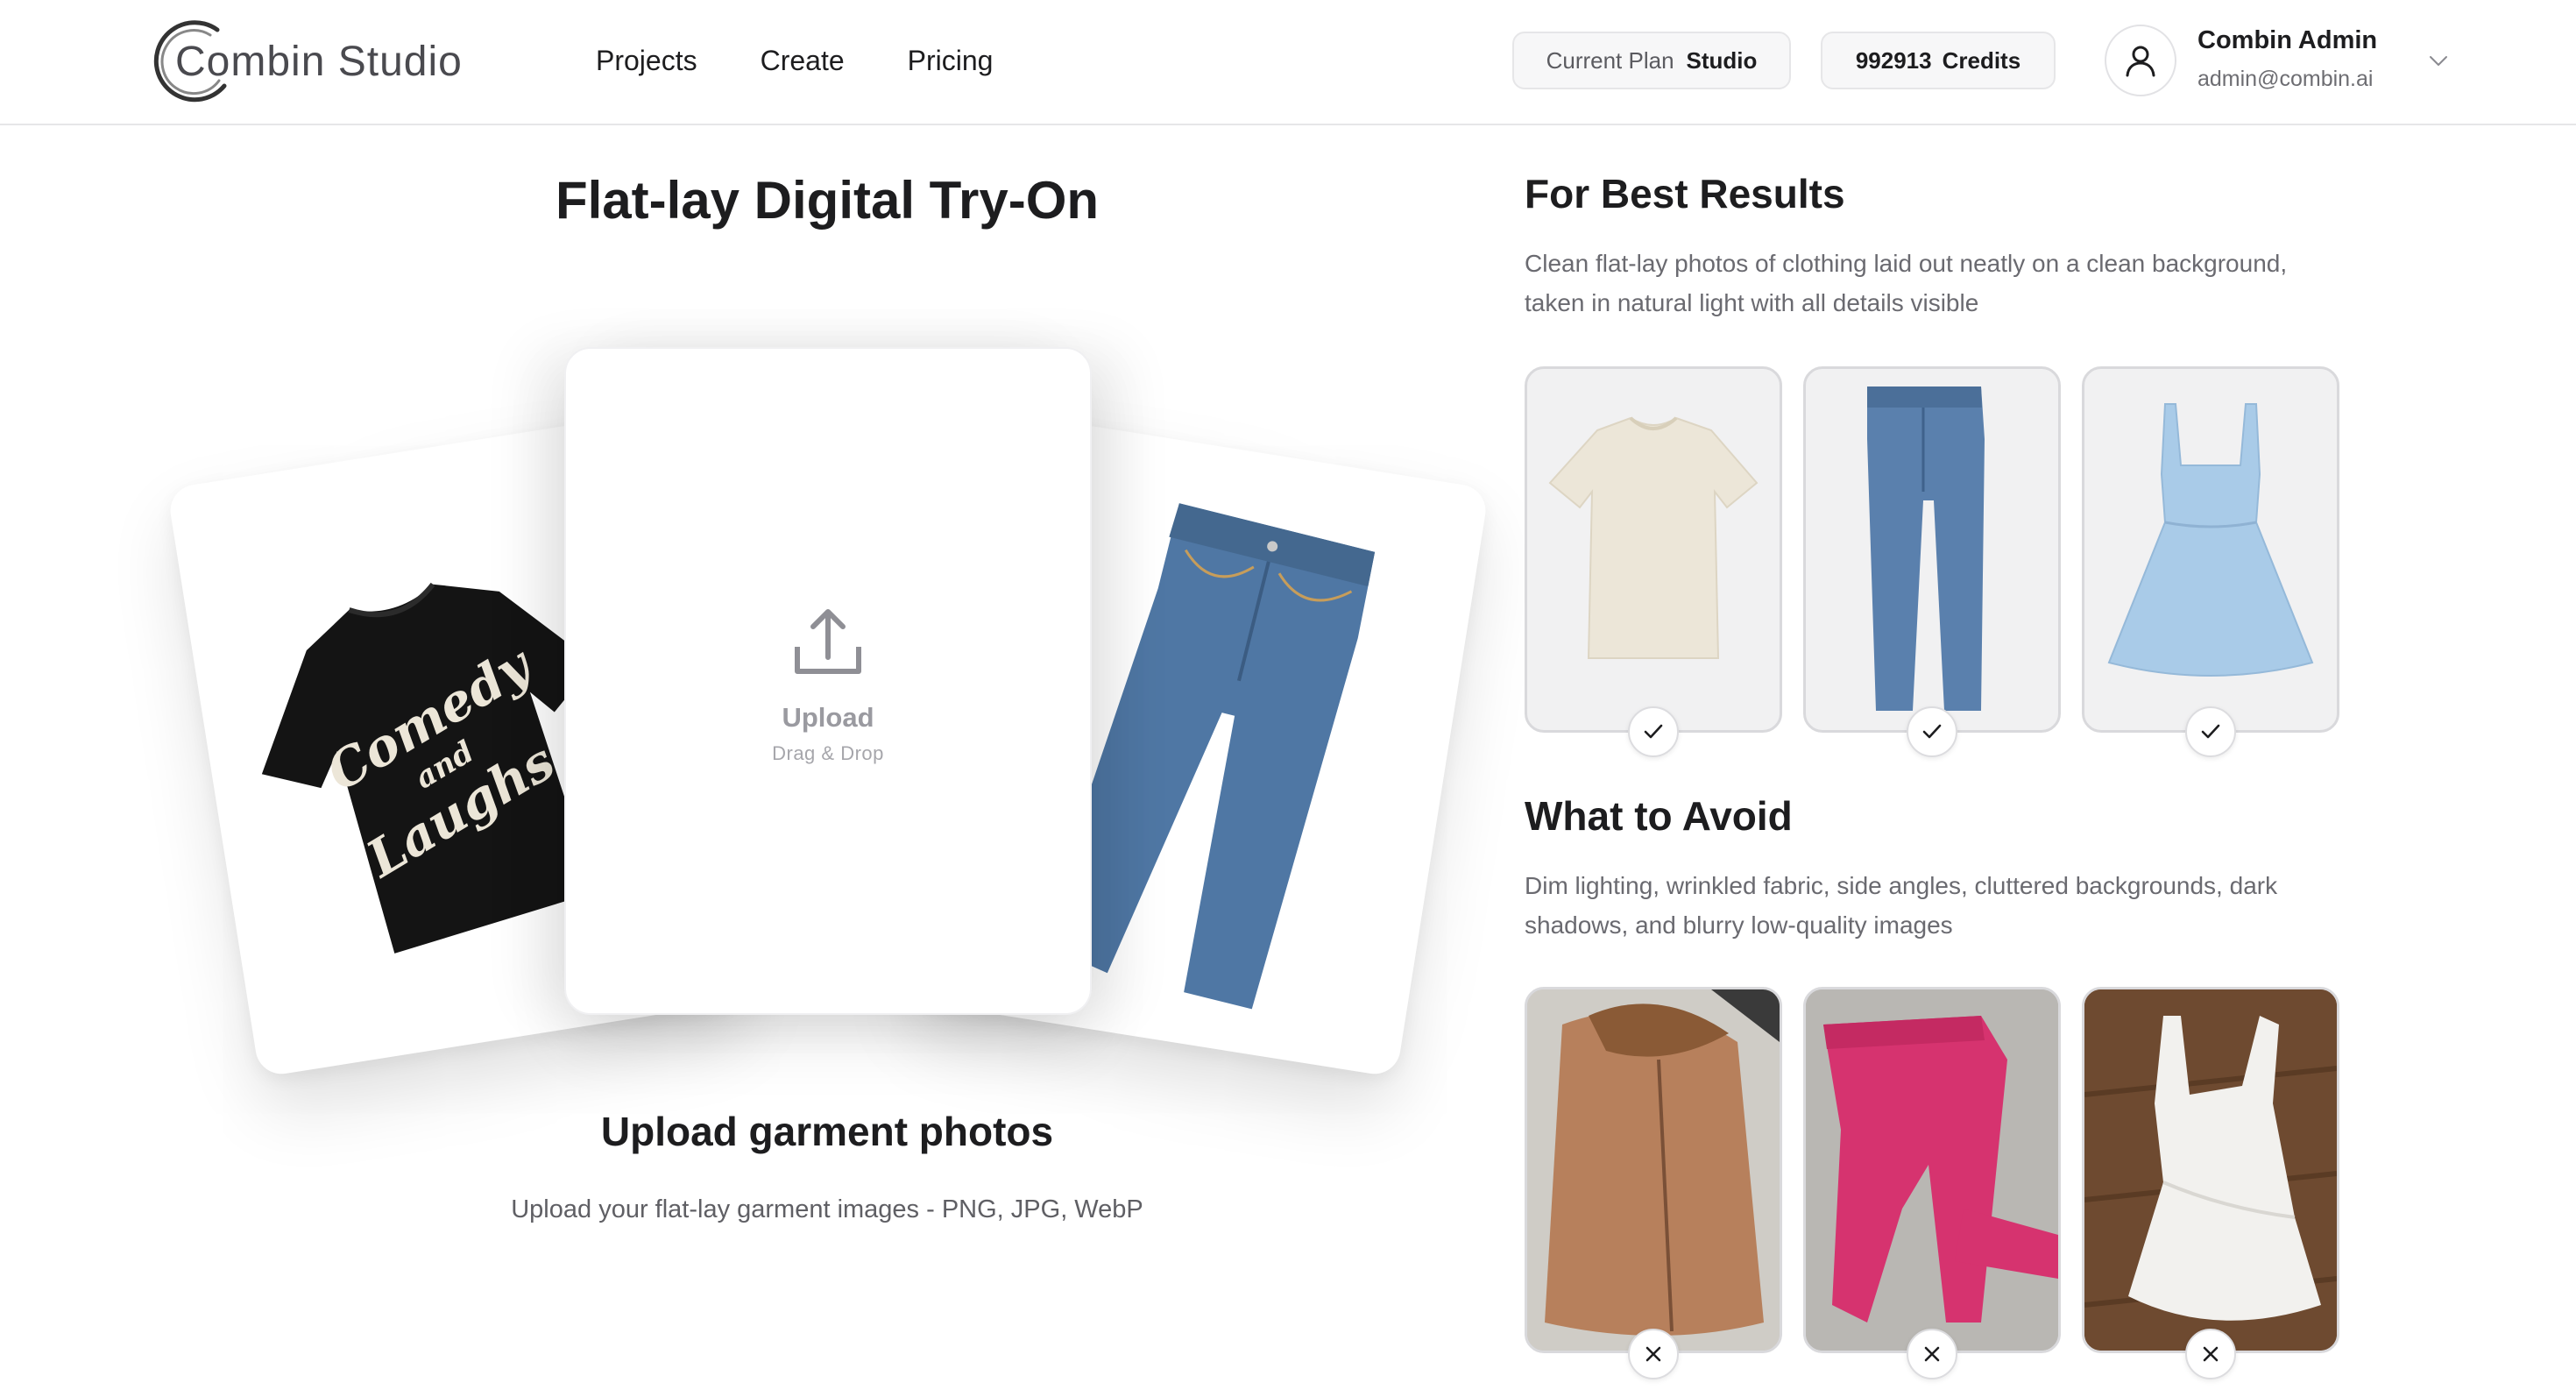 This screenshot has width=2576, height=1397. Describe the element at coordinates (827, 201) in the screenshot. I see `page-title: Flat-lay Digital Try-On` at that location.